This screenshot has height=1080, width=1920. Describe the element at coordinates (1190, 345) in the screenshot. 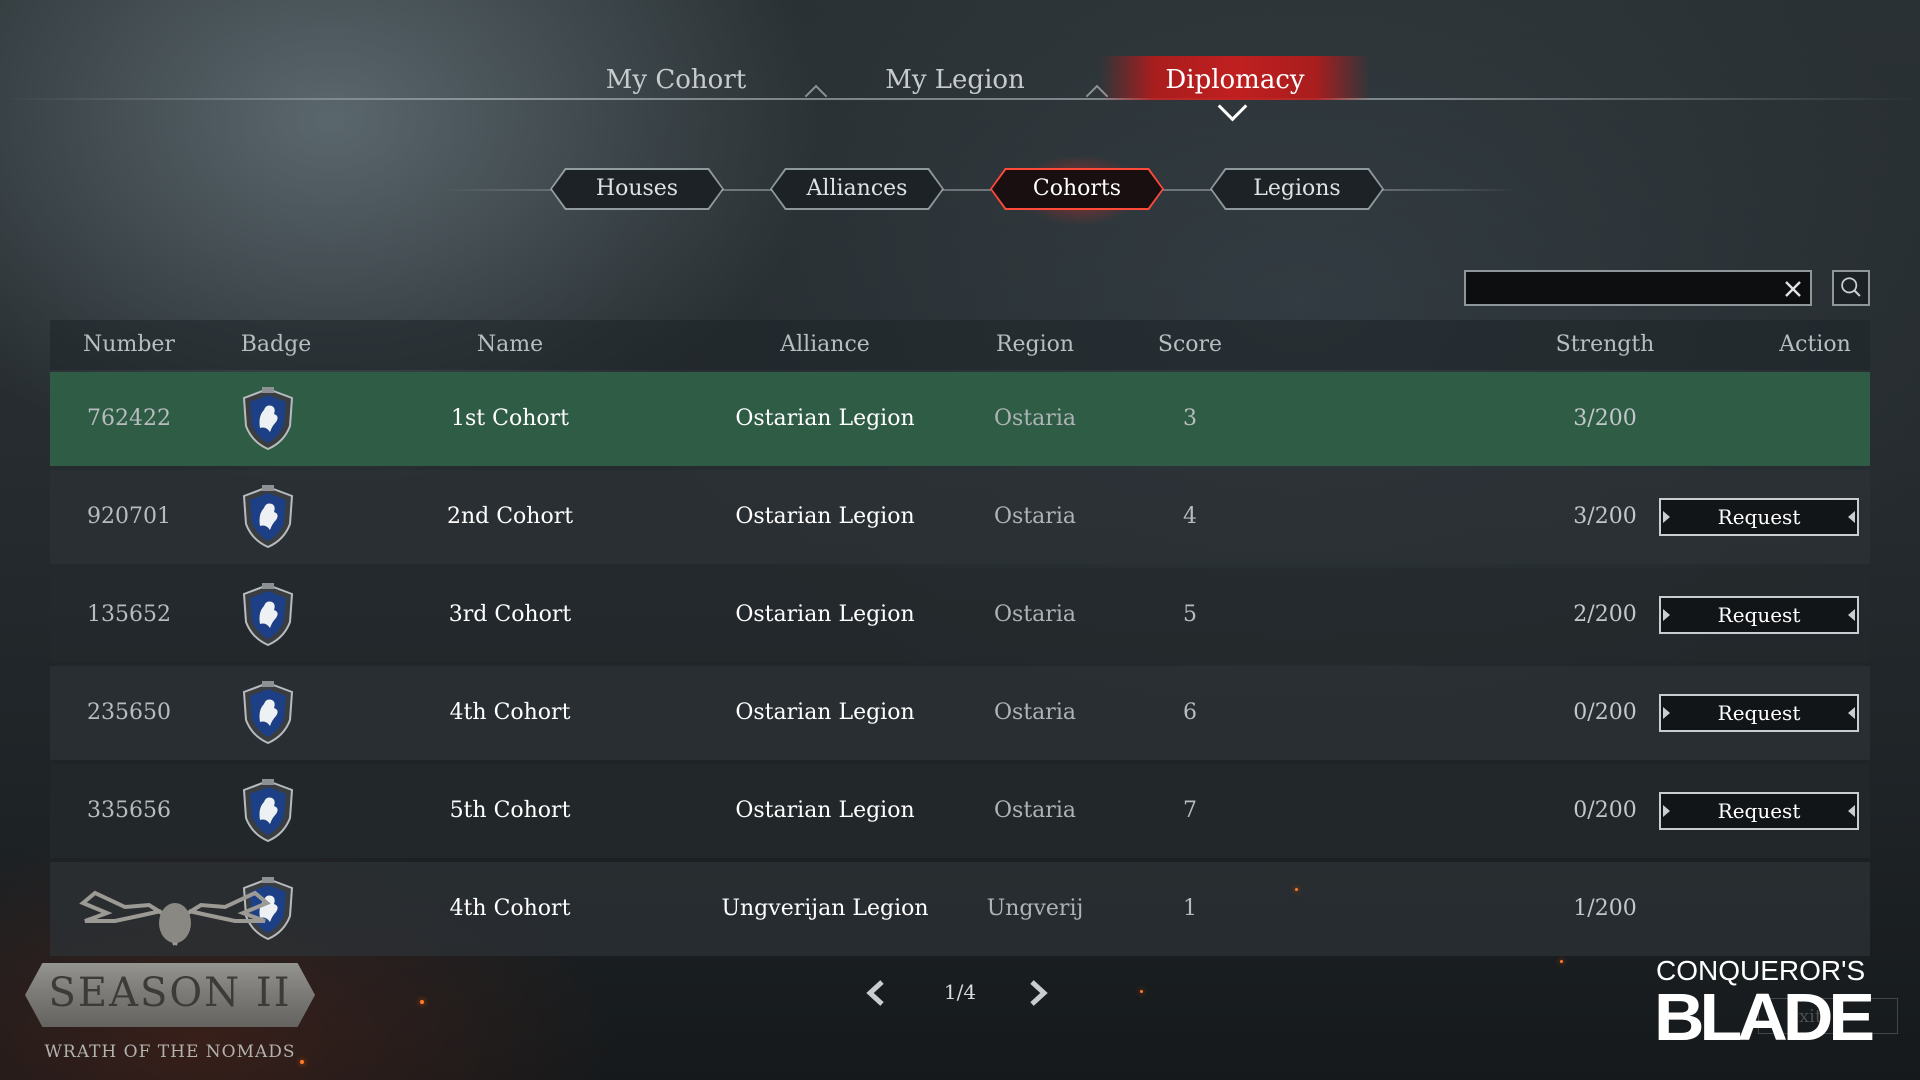

I see `header-score: Score` at that location.